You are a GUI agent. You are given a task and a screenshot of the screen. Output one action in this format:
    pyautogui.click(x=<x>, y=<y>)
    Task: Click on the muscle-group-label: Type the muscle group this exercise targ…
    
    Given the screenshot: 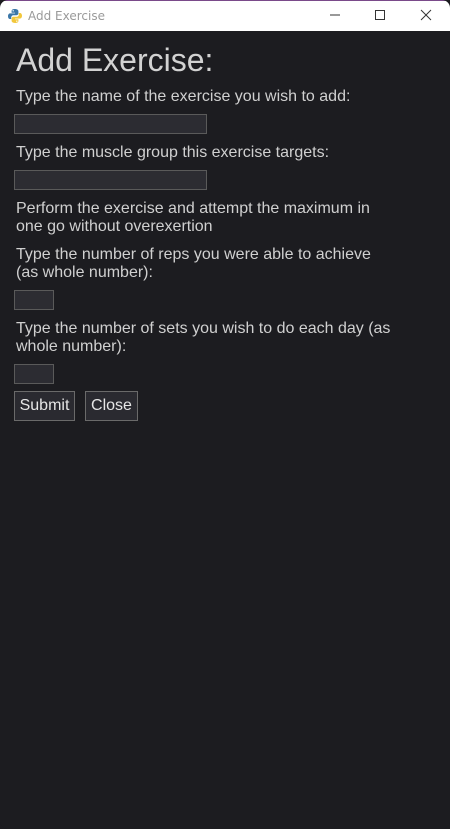 What is the action you would take?
    pyautogui.click(x=173, y=152)
    